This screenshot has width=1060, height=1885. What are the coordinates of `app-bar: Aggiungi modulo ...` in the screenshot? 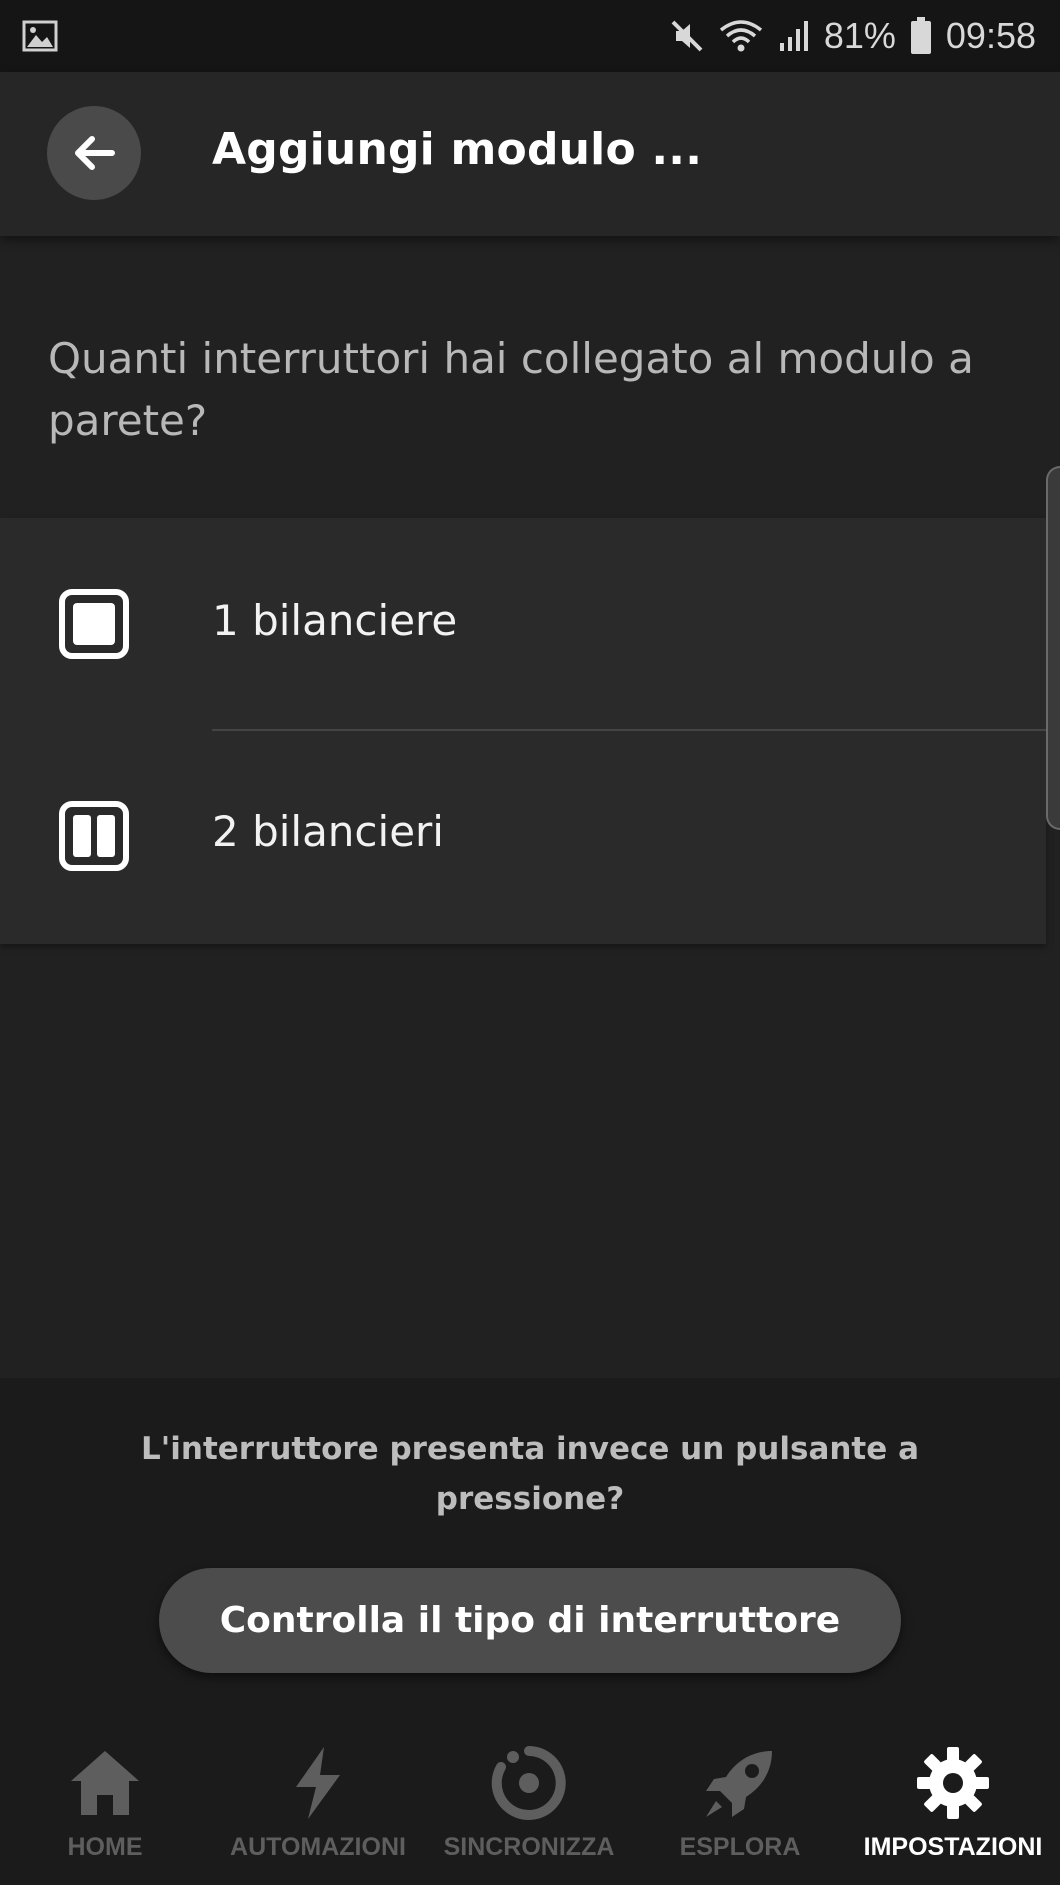 It's located at (530, 154).